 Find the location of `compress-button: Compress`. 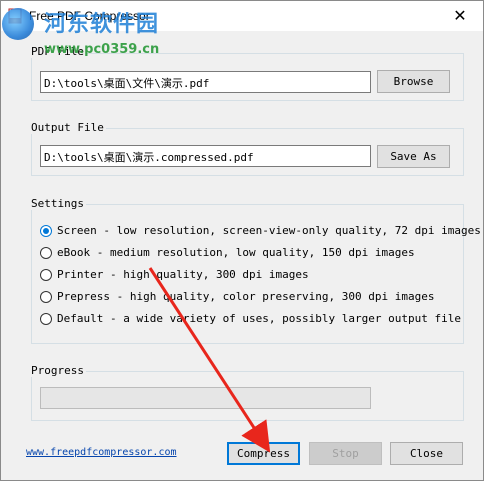

compress-button: Compress is located at coordinates (263, 453).